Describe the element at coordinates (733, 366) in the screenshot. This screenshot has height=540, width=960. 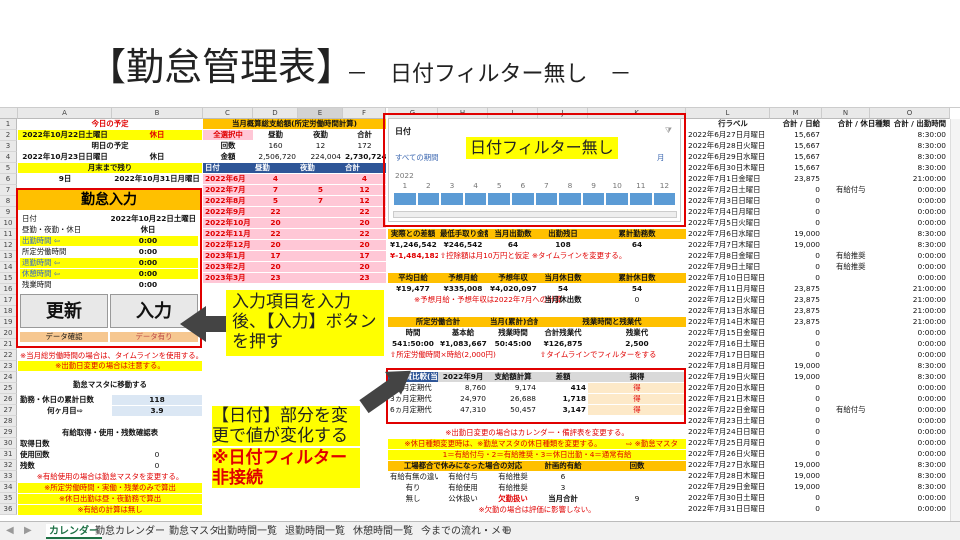
I see `calendar-date: 2022年7月18日月曜日` at that location.